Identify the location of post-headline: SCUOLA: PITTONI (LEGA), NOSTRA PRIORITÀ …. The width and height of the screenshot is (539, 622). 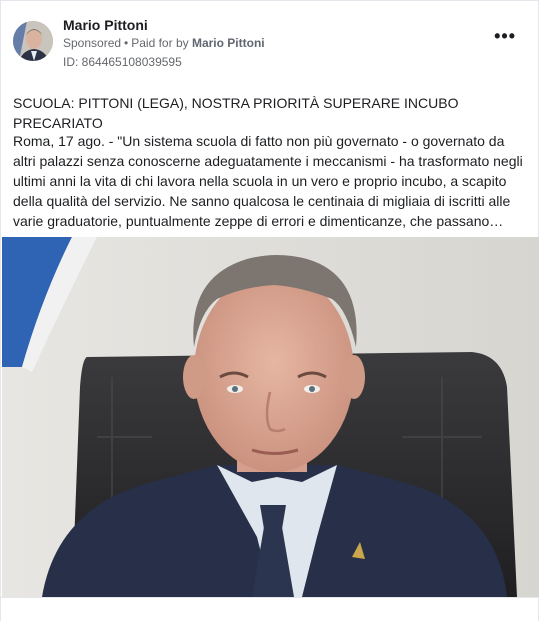
(236, 113).